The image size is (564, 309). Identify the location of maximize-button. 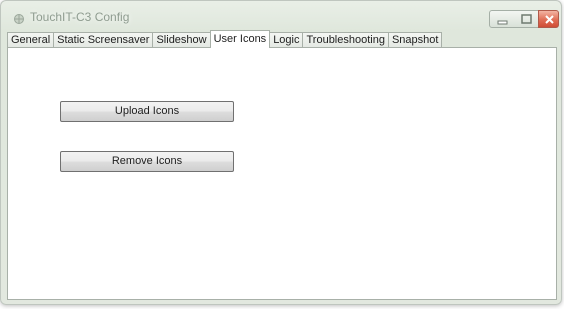
(526, 19).